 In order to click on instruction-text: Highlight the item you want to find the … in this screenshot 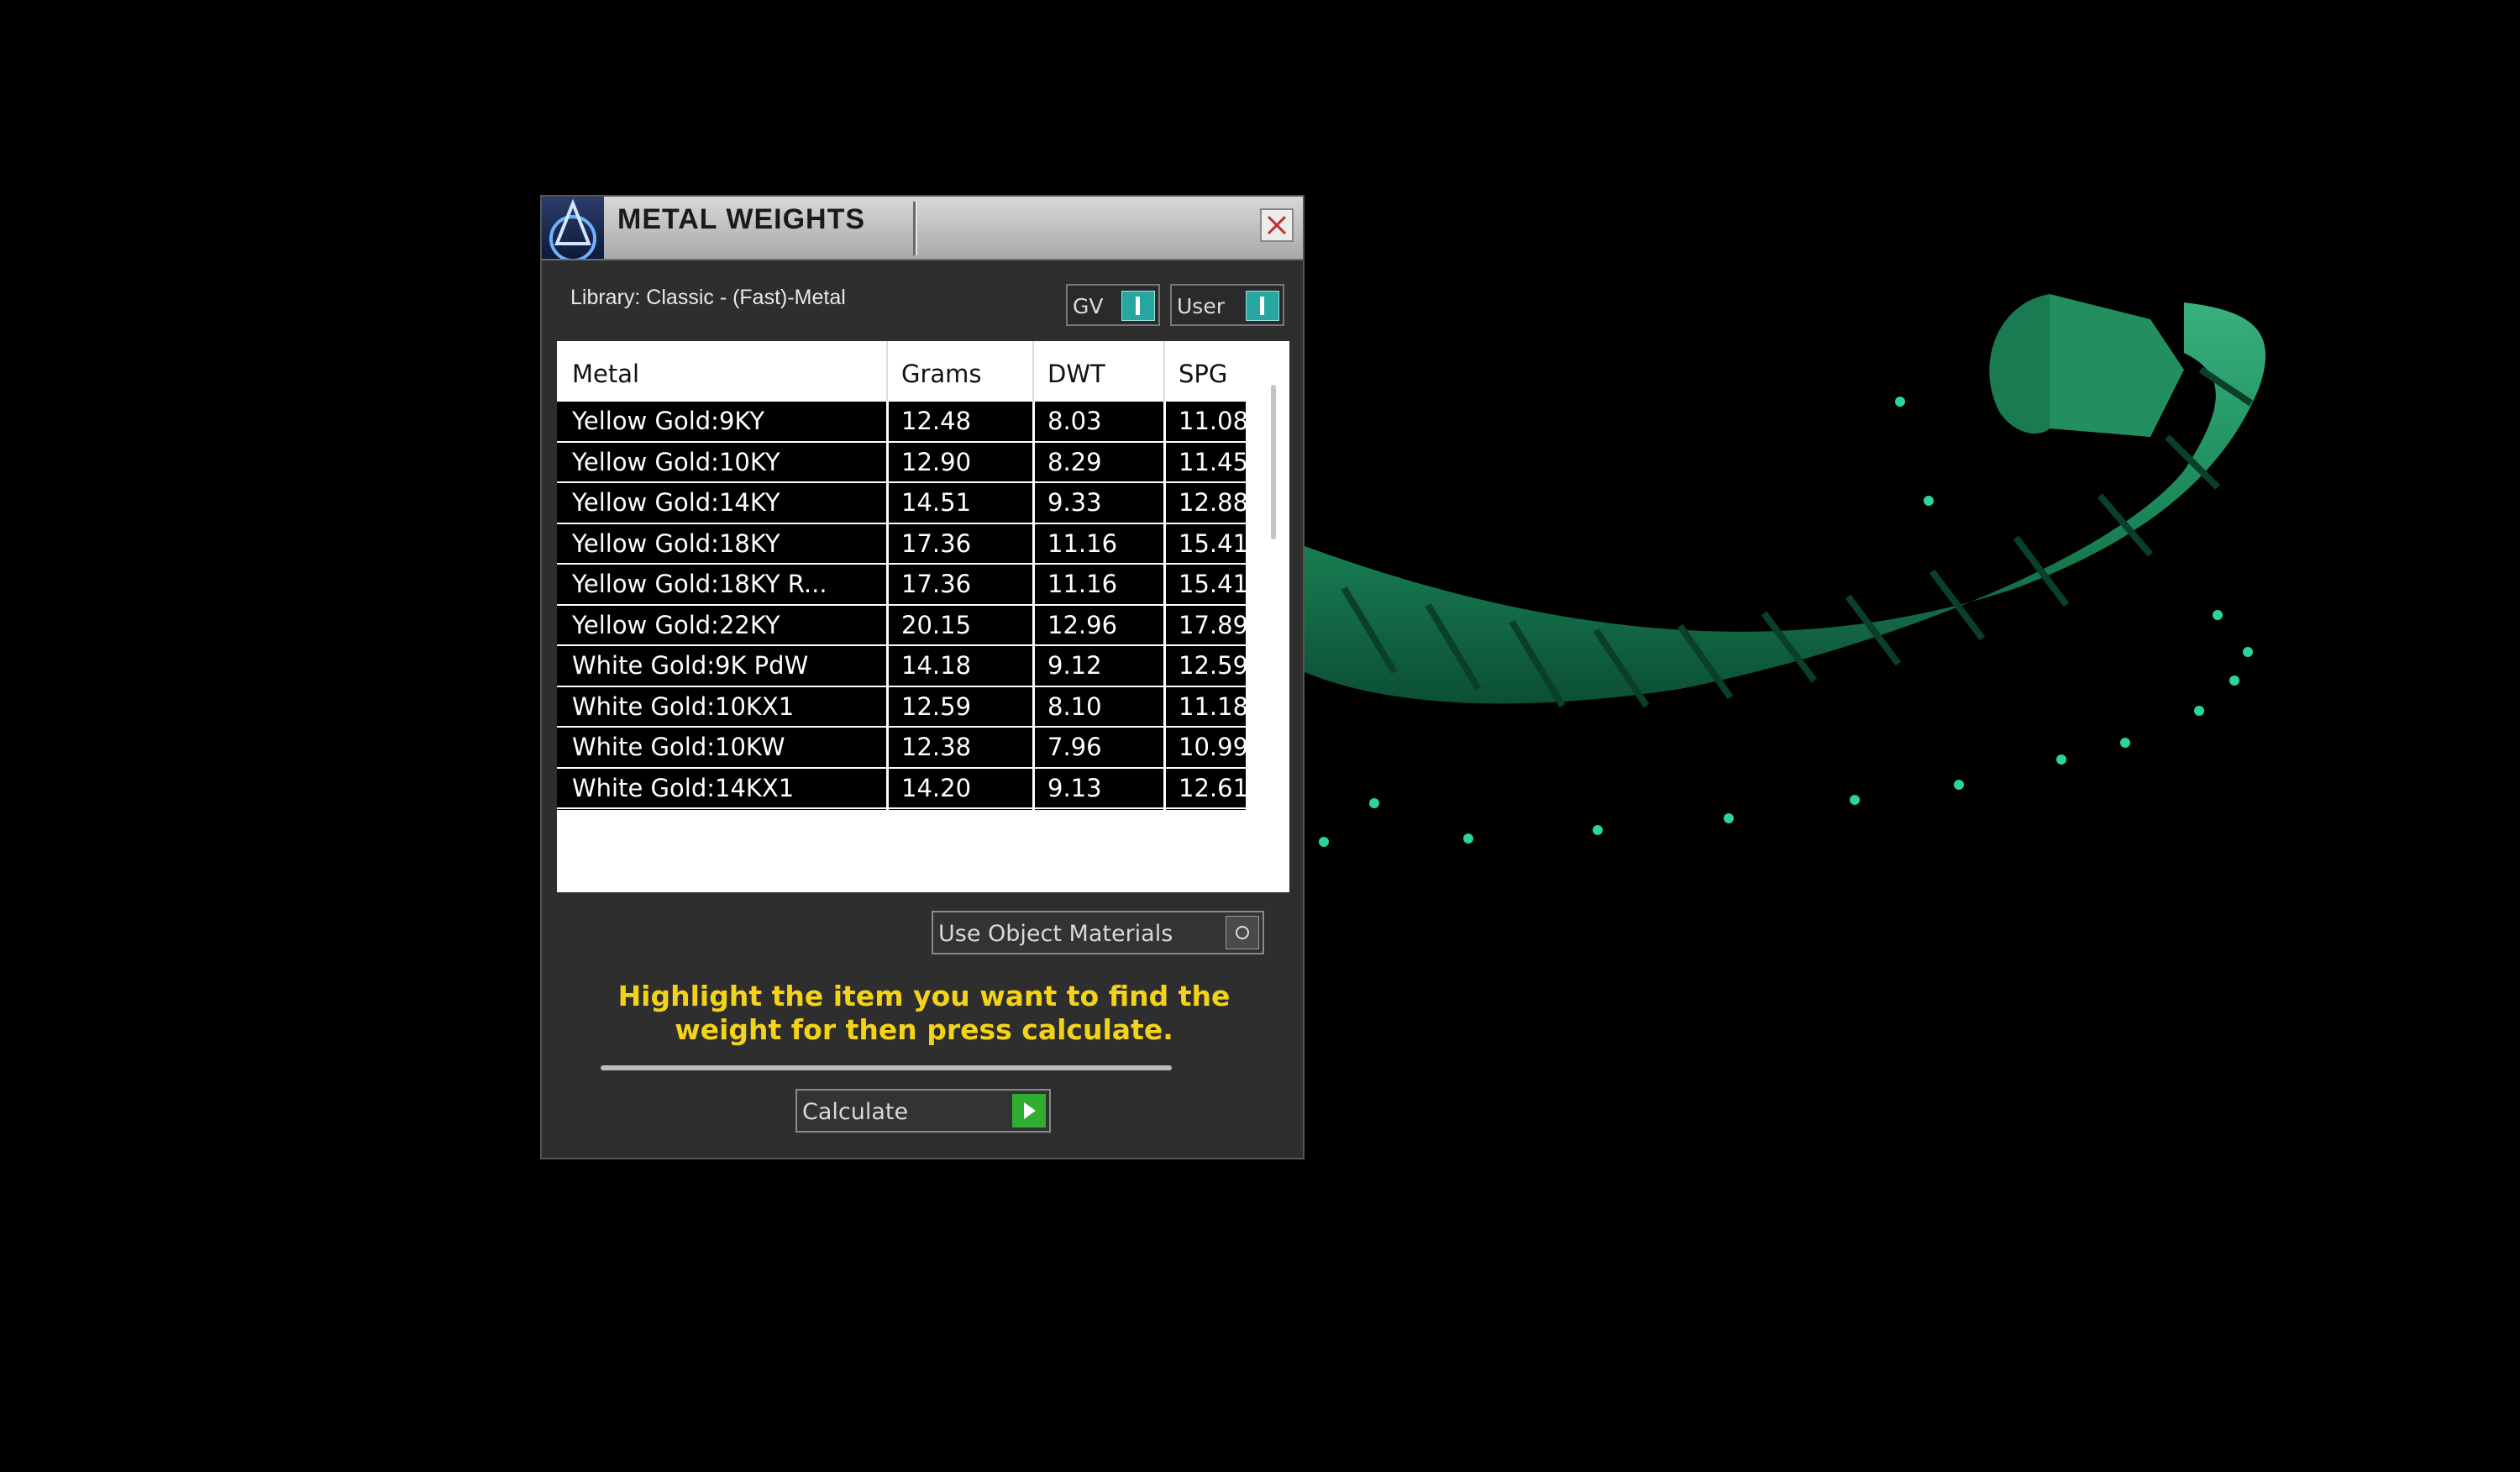, I will do `click(924, 1013)`.